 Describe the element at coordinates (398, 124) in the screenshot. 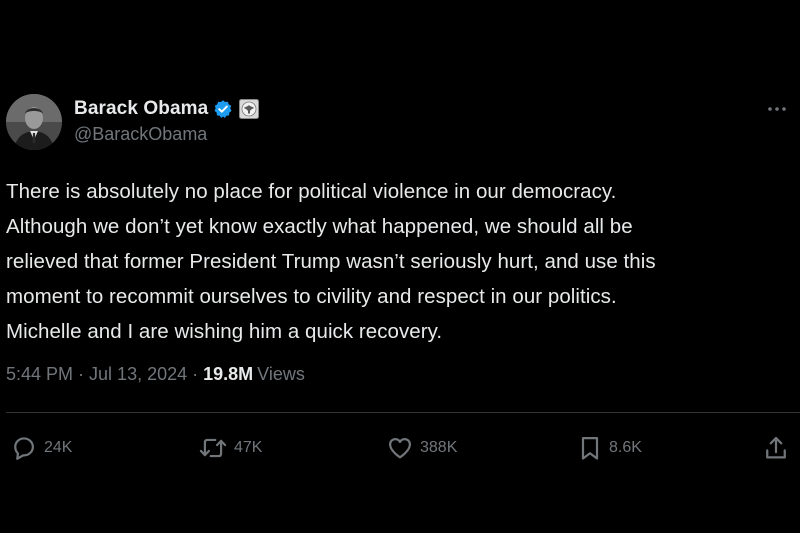

I see `tweet-header: Barack Obama @BarackObama` at that location.